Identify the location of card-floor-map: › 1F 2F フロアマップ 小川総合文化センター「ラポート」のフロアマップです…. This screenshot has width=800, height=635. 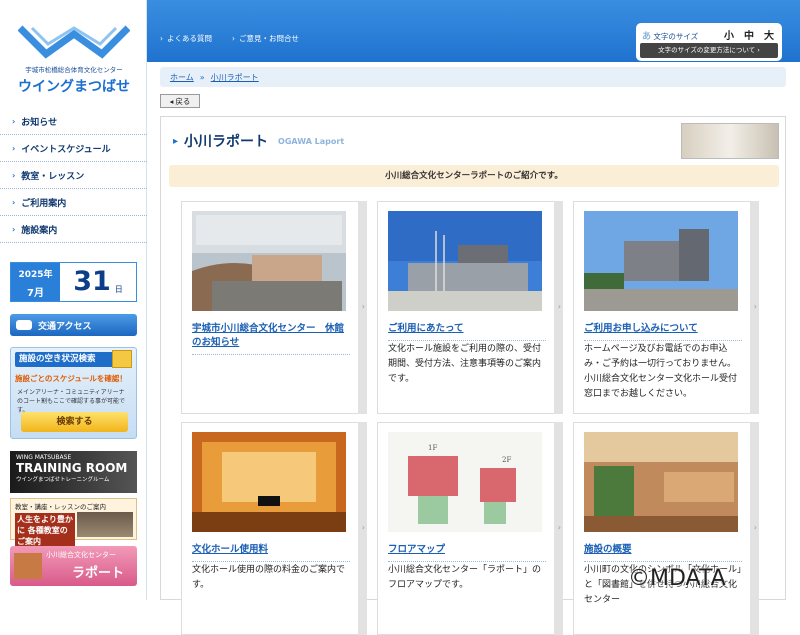
(470, 528).